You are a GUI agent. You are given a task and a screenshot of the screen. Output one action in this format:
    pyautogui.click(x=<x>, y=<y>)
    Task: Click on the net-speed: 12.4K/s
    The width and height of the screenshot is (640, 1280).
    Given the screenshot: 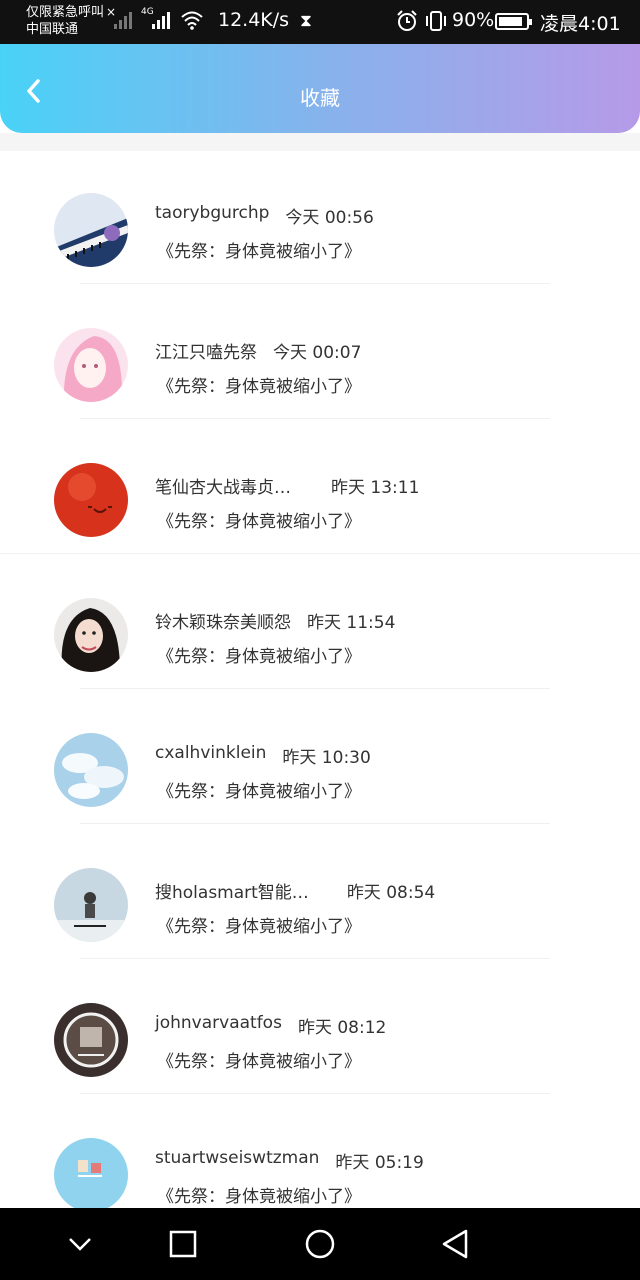 What is the action you would take?
    pyautogui.click(x=254, y=20)
    